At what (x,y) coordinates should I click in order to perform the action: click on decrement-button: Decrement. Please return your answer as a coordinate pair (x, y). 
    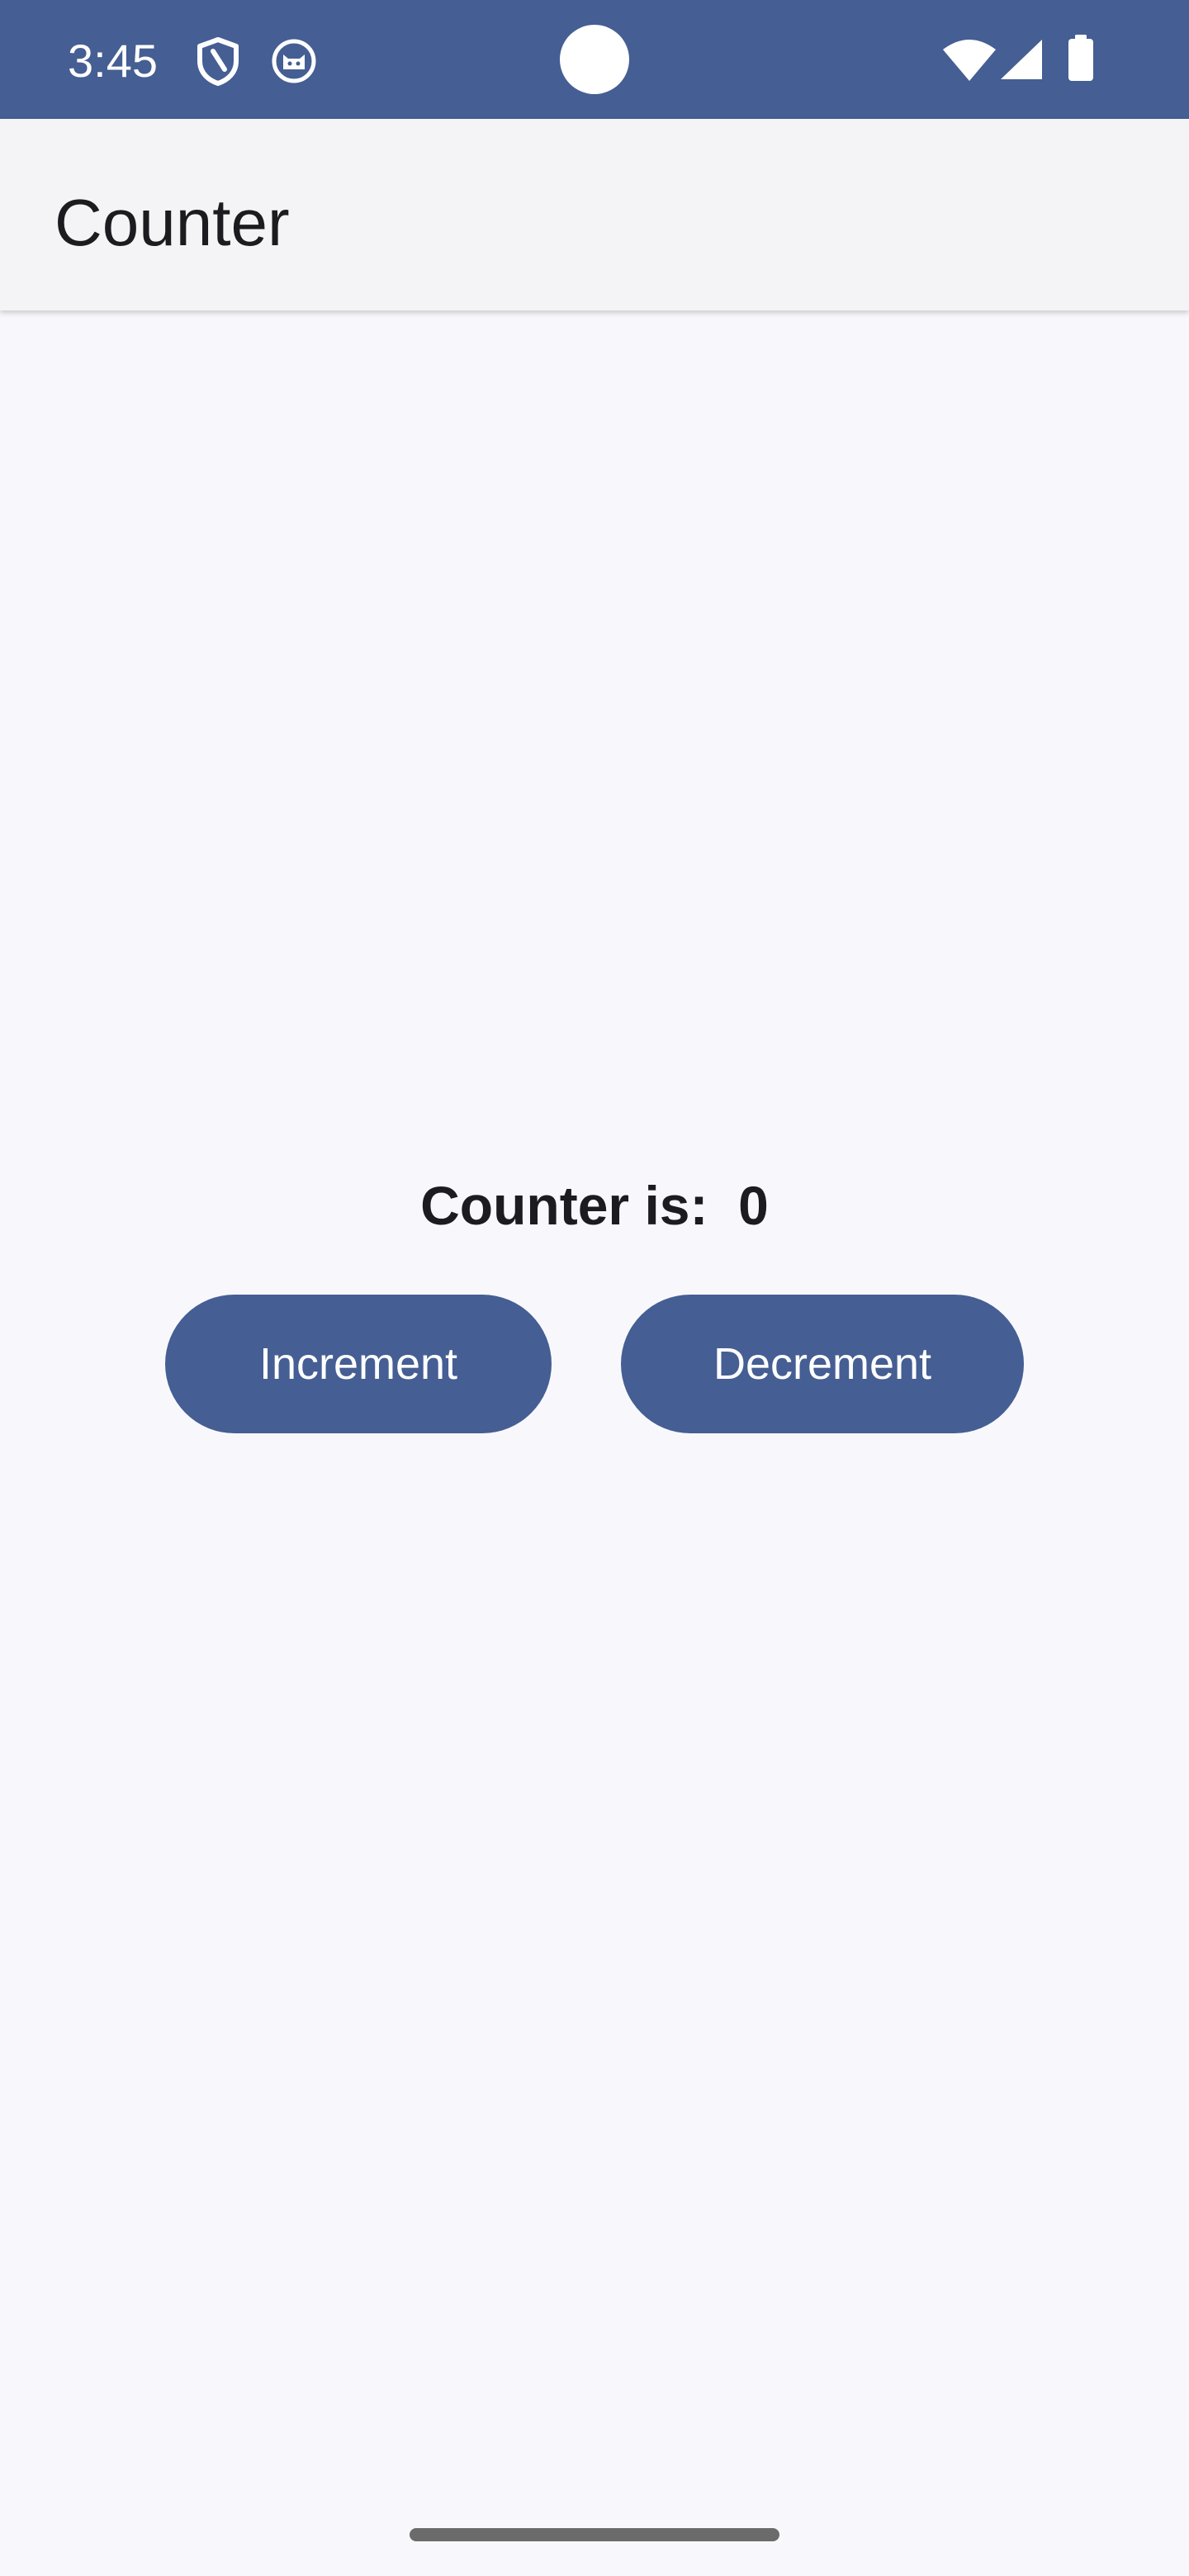
    Looking at the image, I should click on (822, 1364).